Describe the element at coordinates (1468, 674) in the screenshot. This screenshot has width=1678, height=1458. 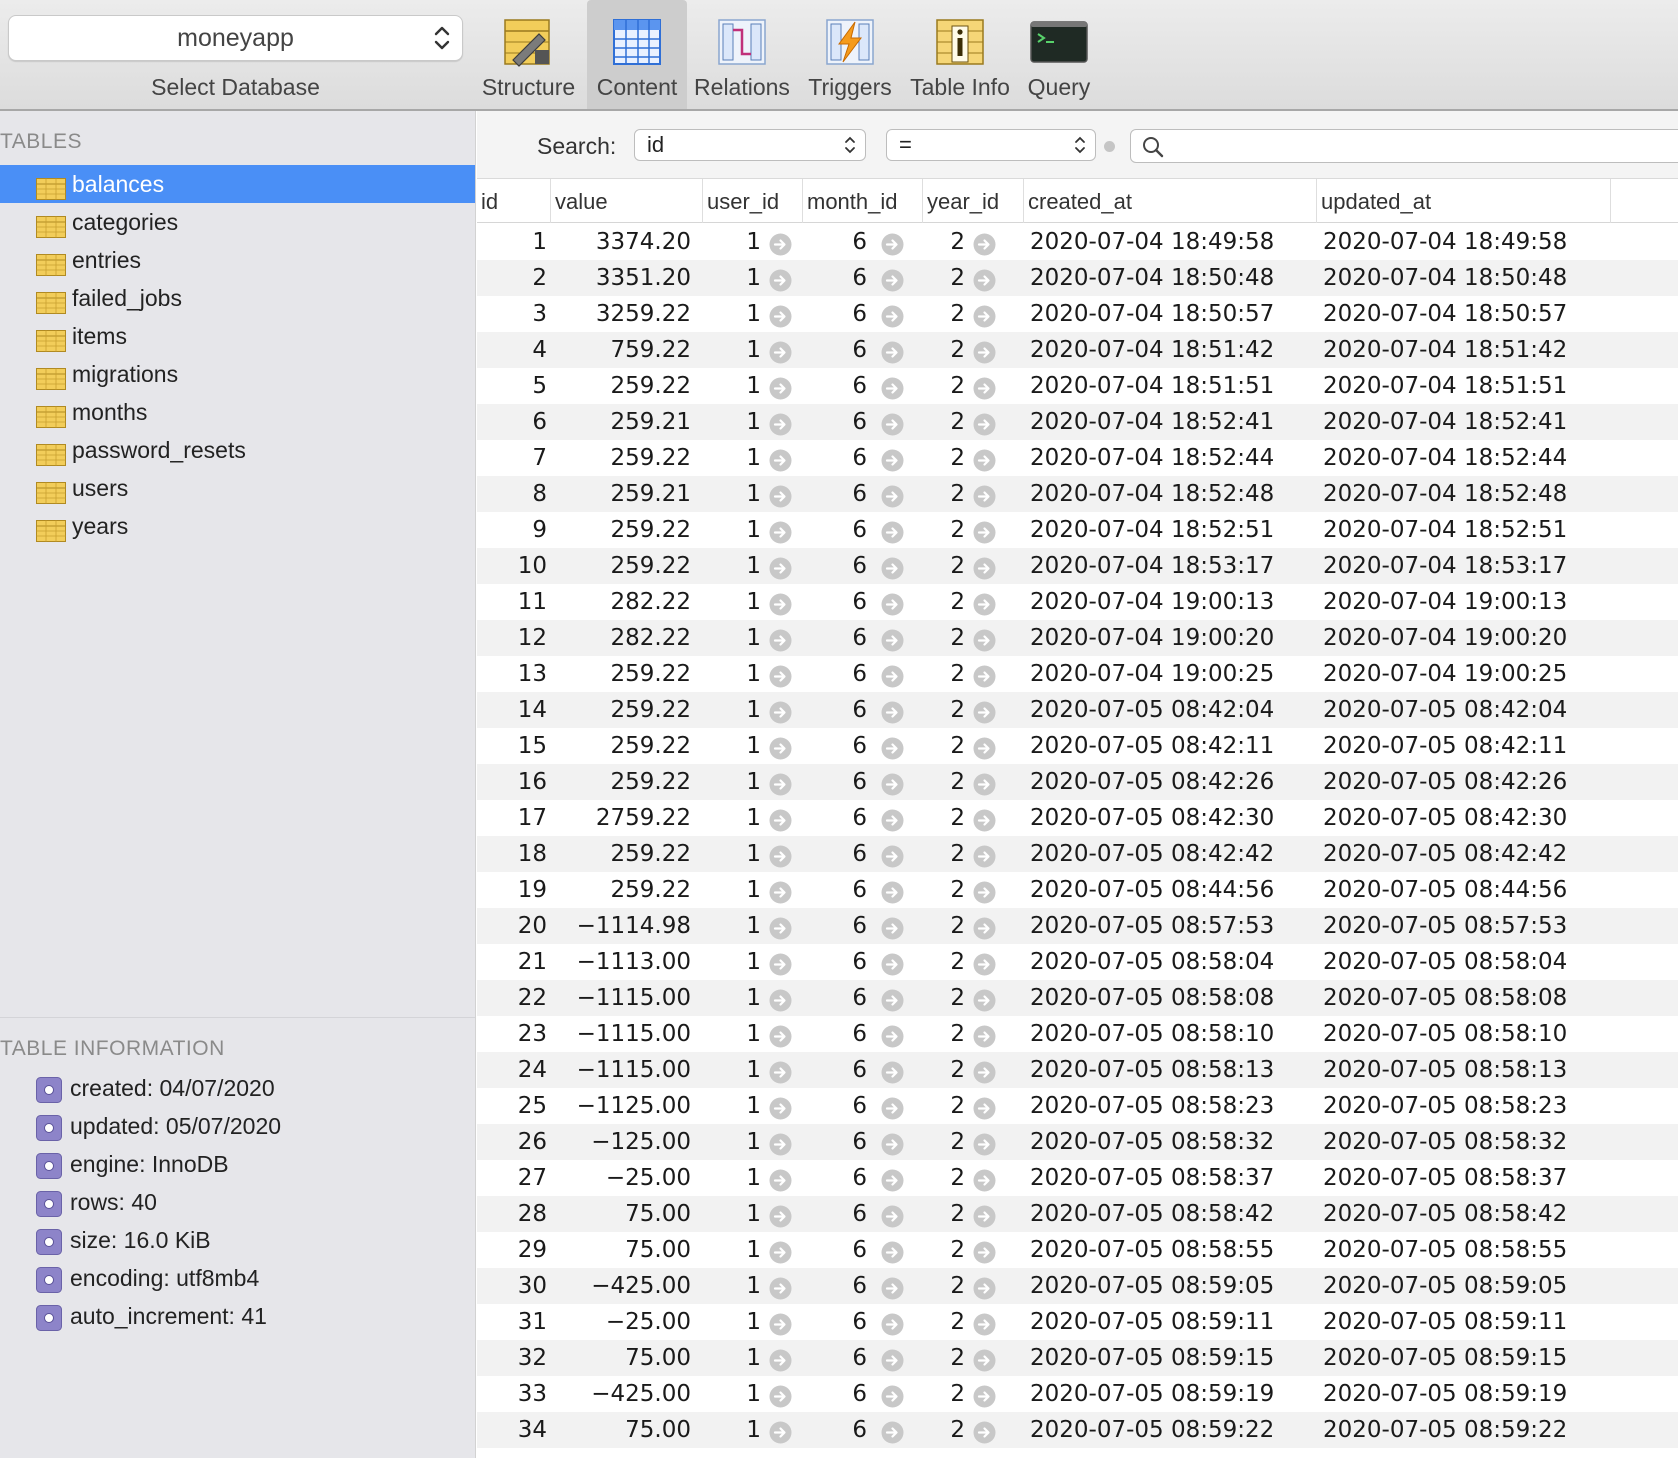
I see `cell-updated-at: 2020-07-04 19:00:25` at that location.